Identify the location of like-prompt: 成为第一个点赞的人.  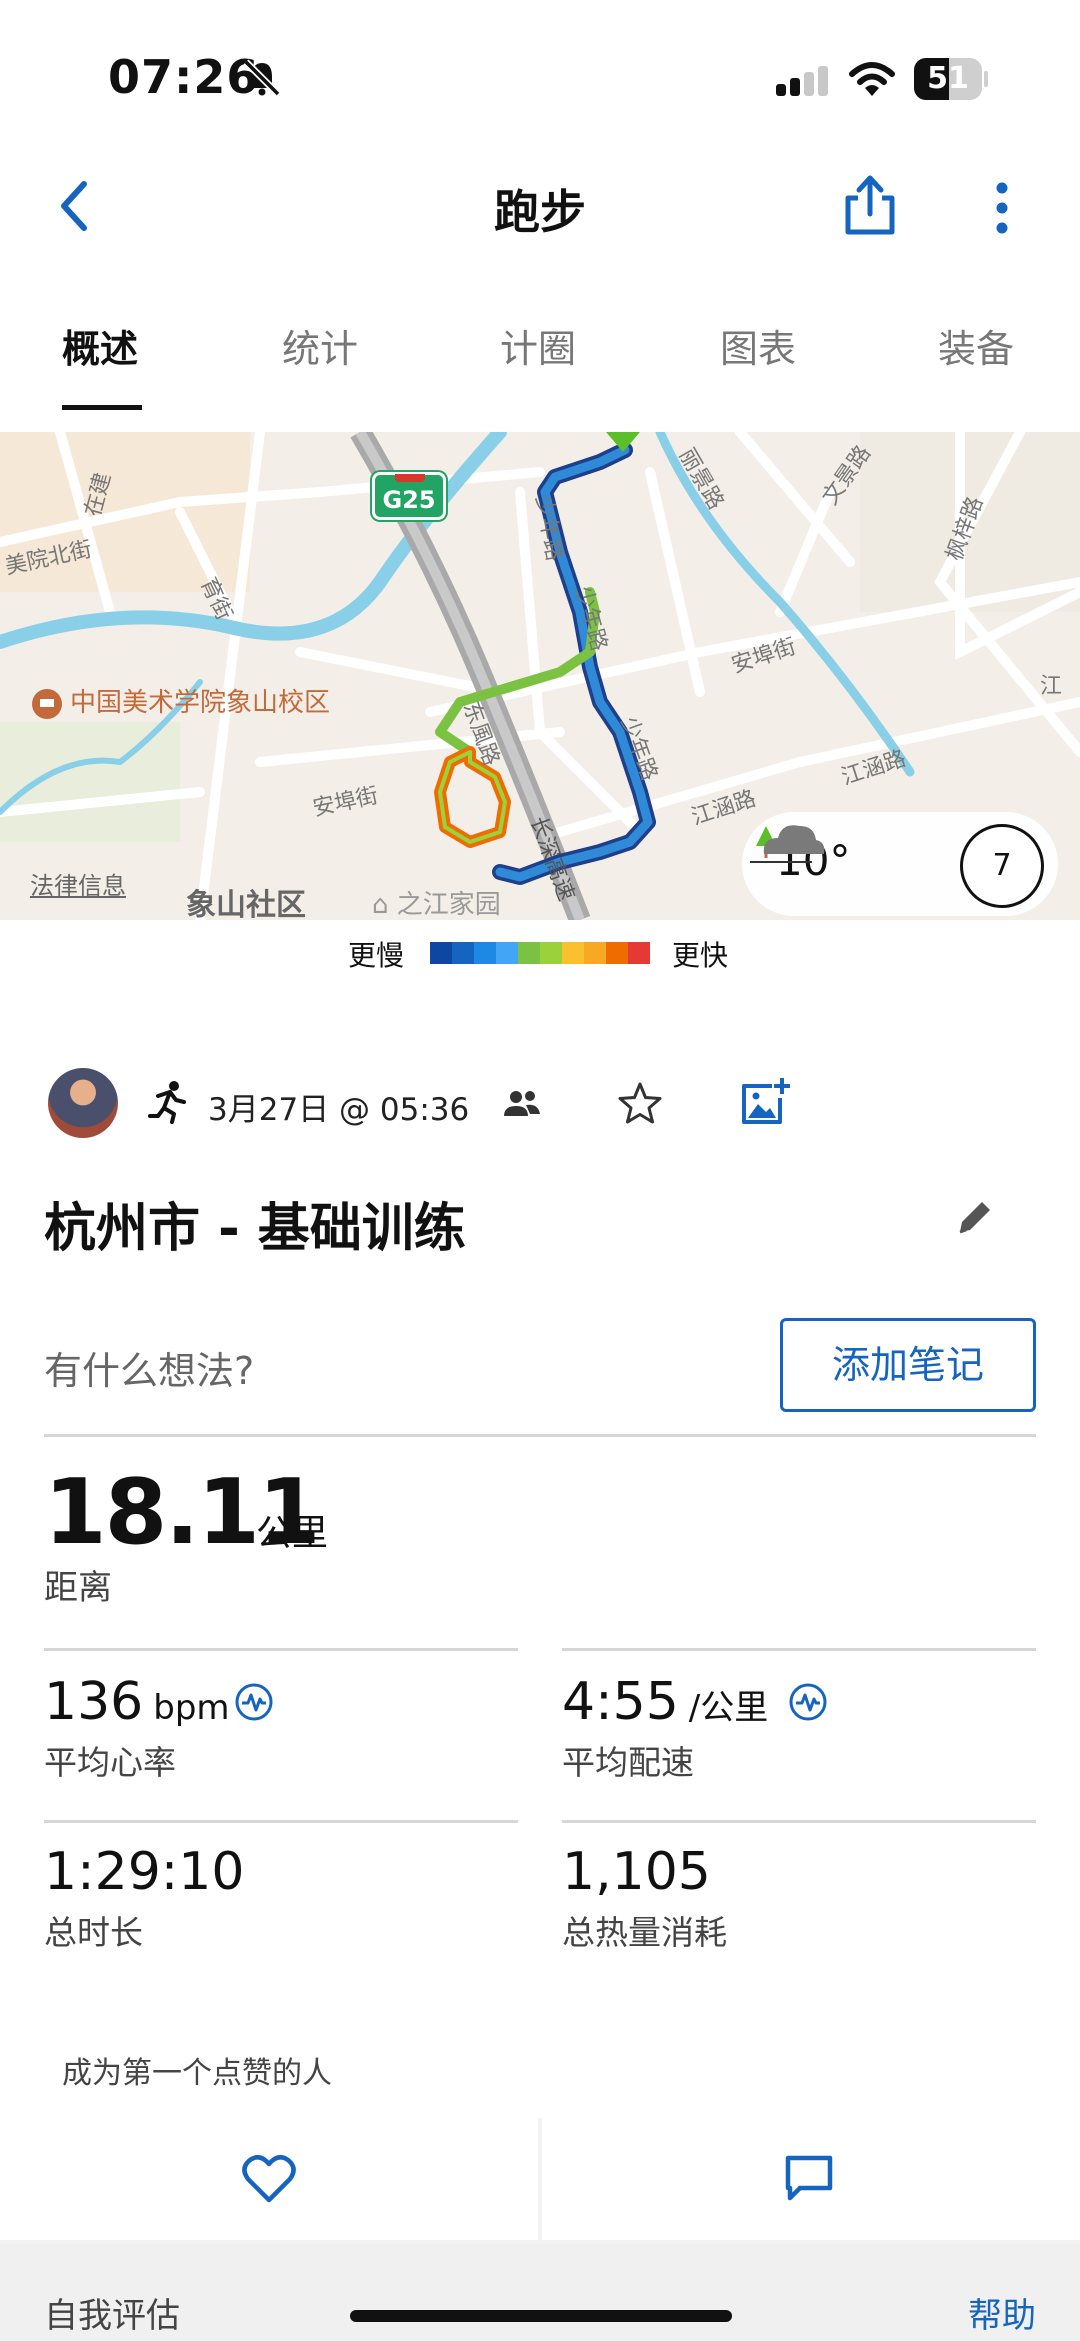
(197, 2073).